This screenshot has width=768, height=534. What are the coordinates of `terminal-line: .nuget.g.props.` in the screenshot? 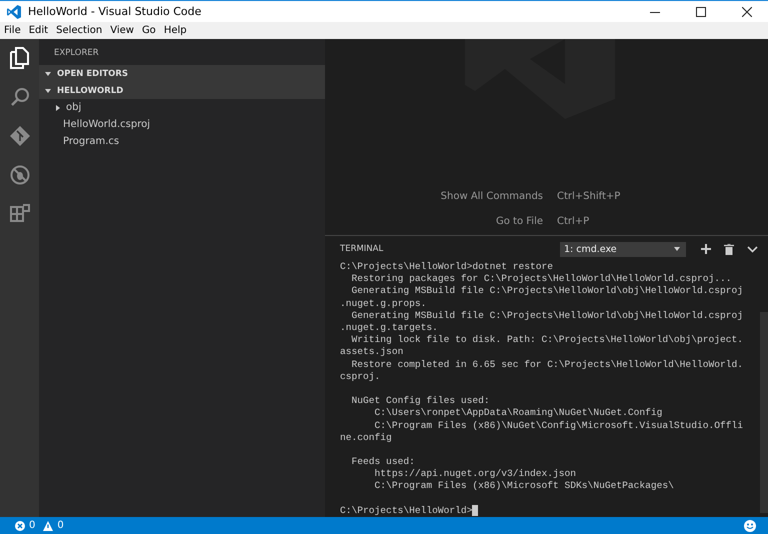 It's located at (383, 304).